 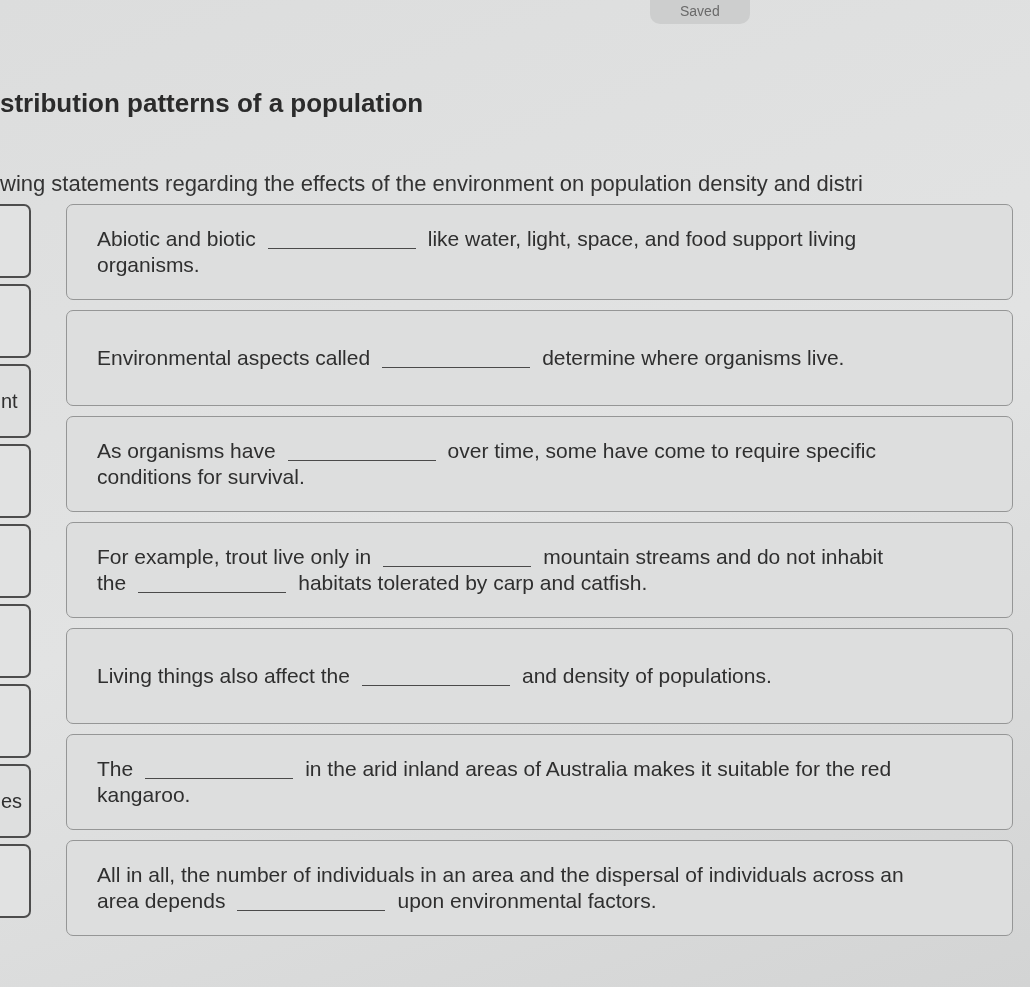 I want to click on statement-text: Living things also affect the, so click(x=223, y=676).